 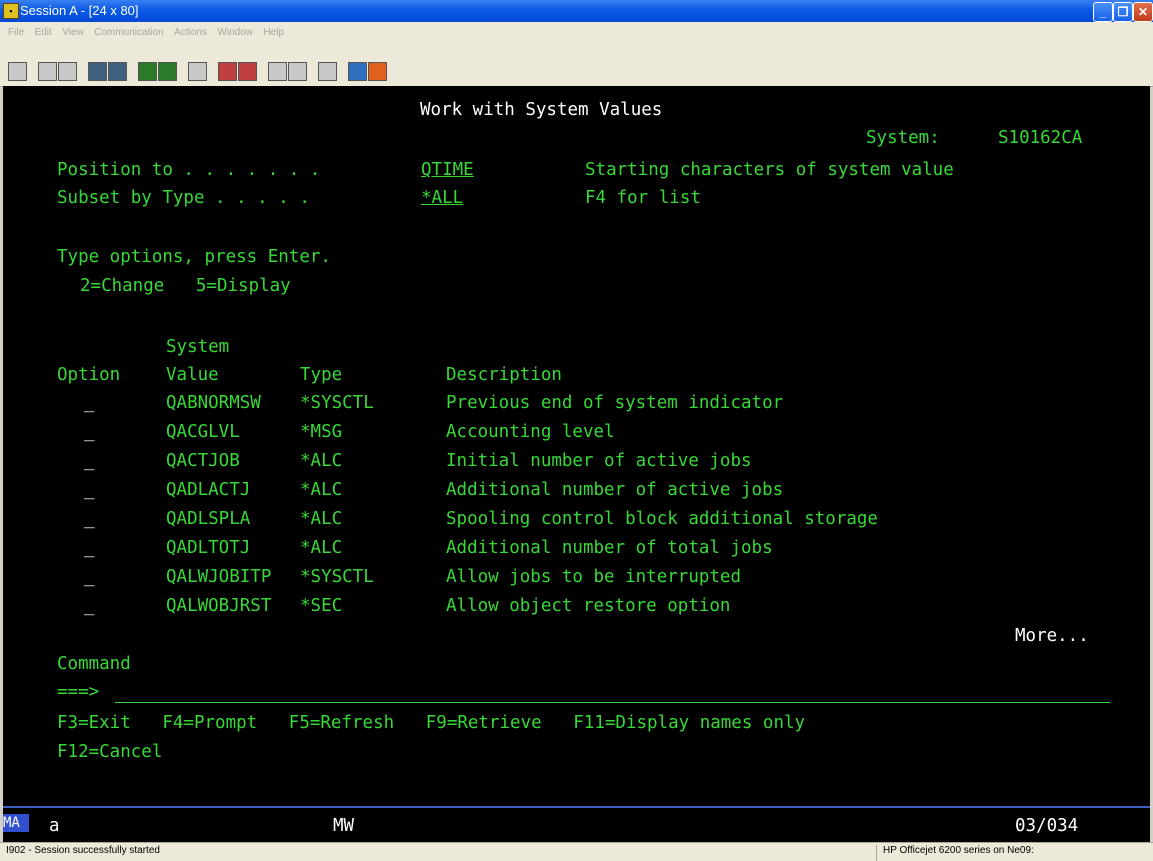 What do you see at coordinates (47, 71) in the screenshot?
I see `copy-icon` at bounding box center [47, 71].